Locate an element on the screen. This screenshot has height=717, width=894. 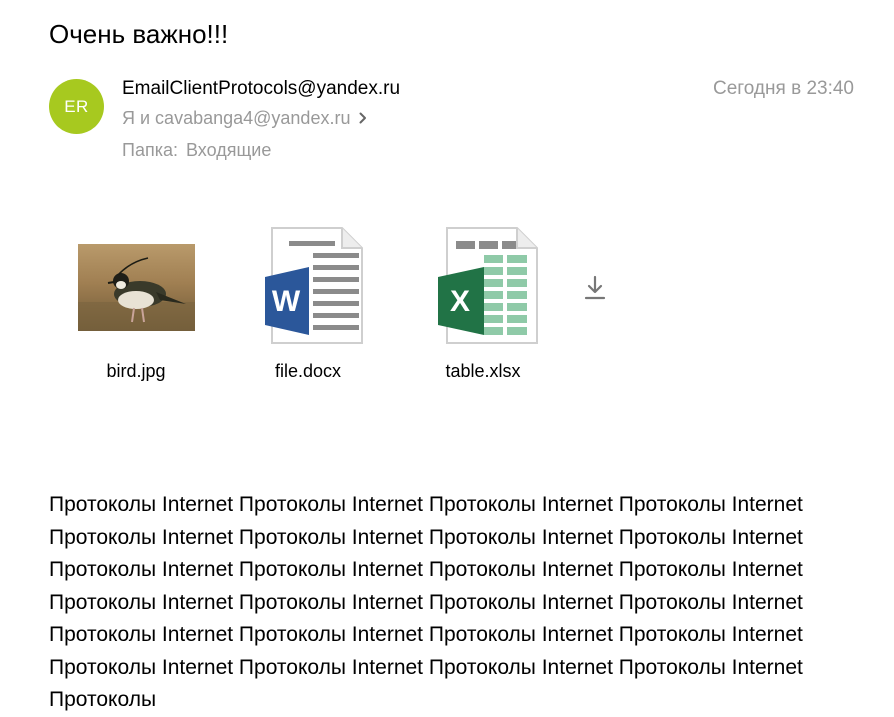
attachment-thumb is located at coordinates (136, 287).